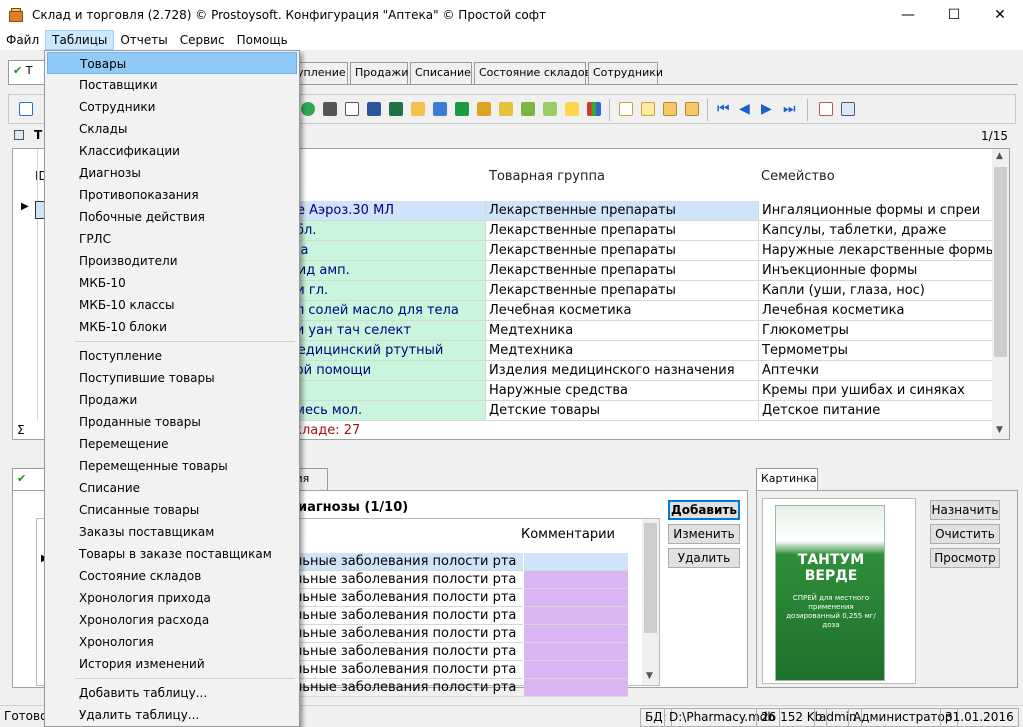  I want to click on tab-stock-state: Состояние складов, so click(532, 73).